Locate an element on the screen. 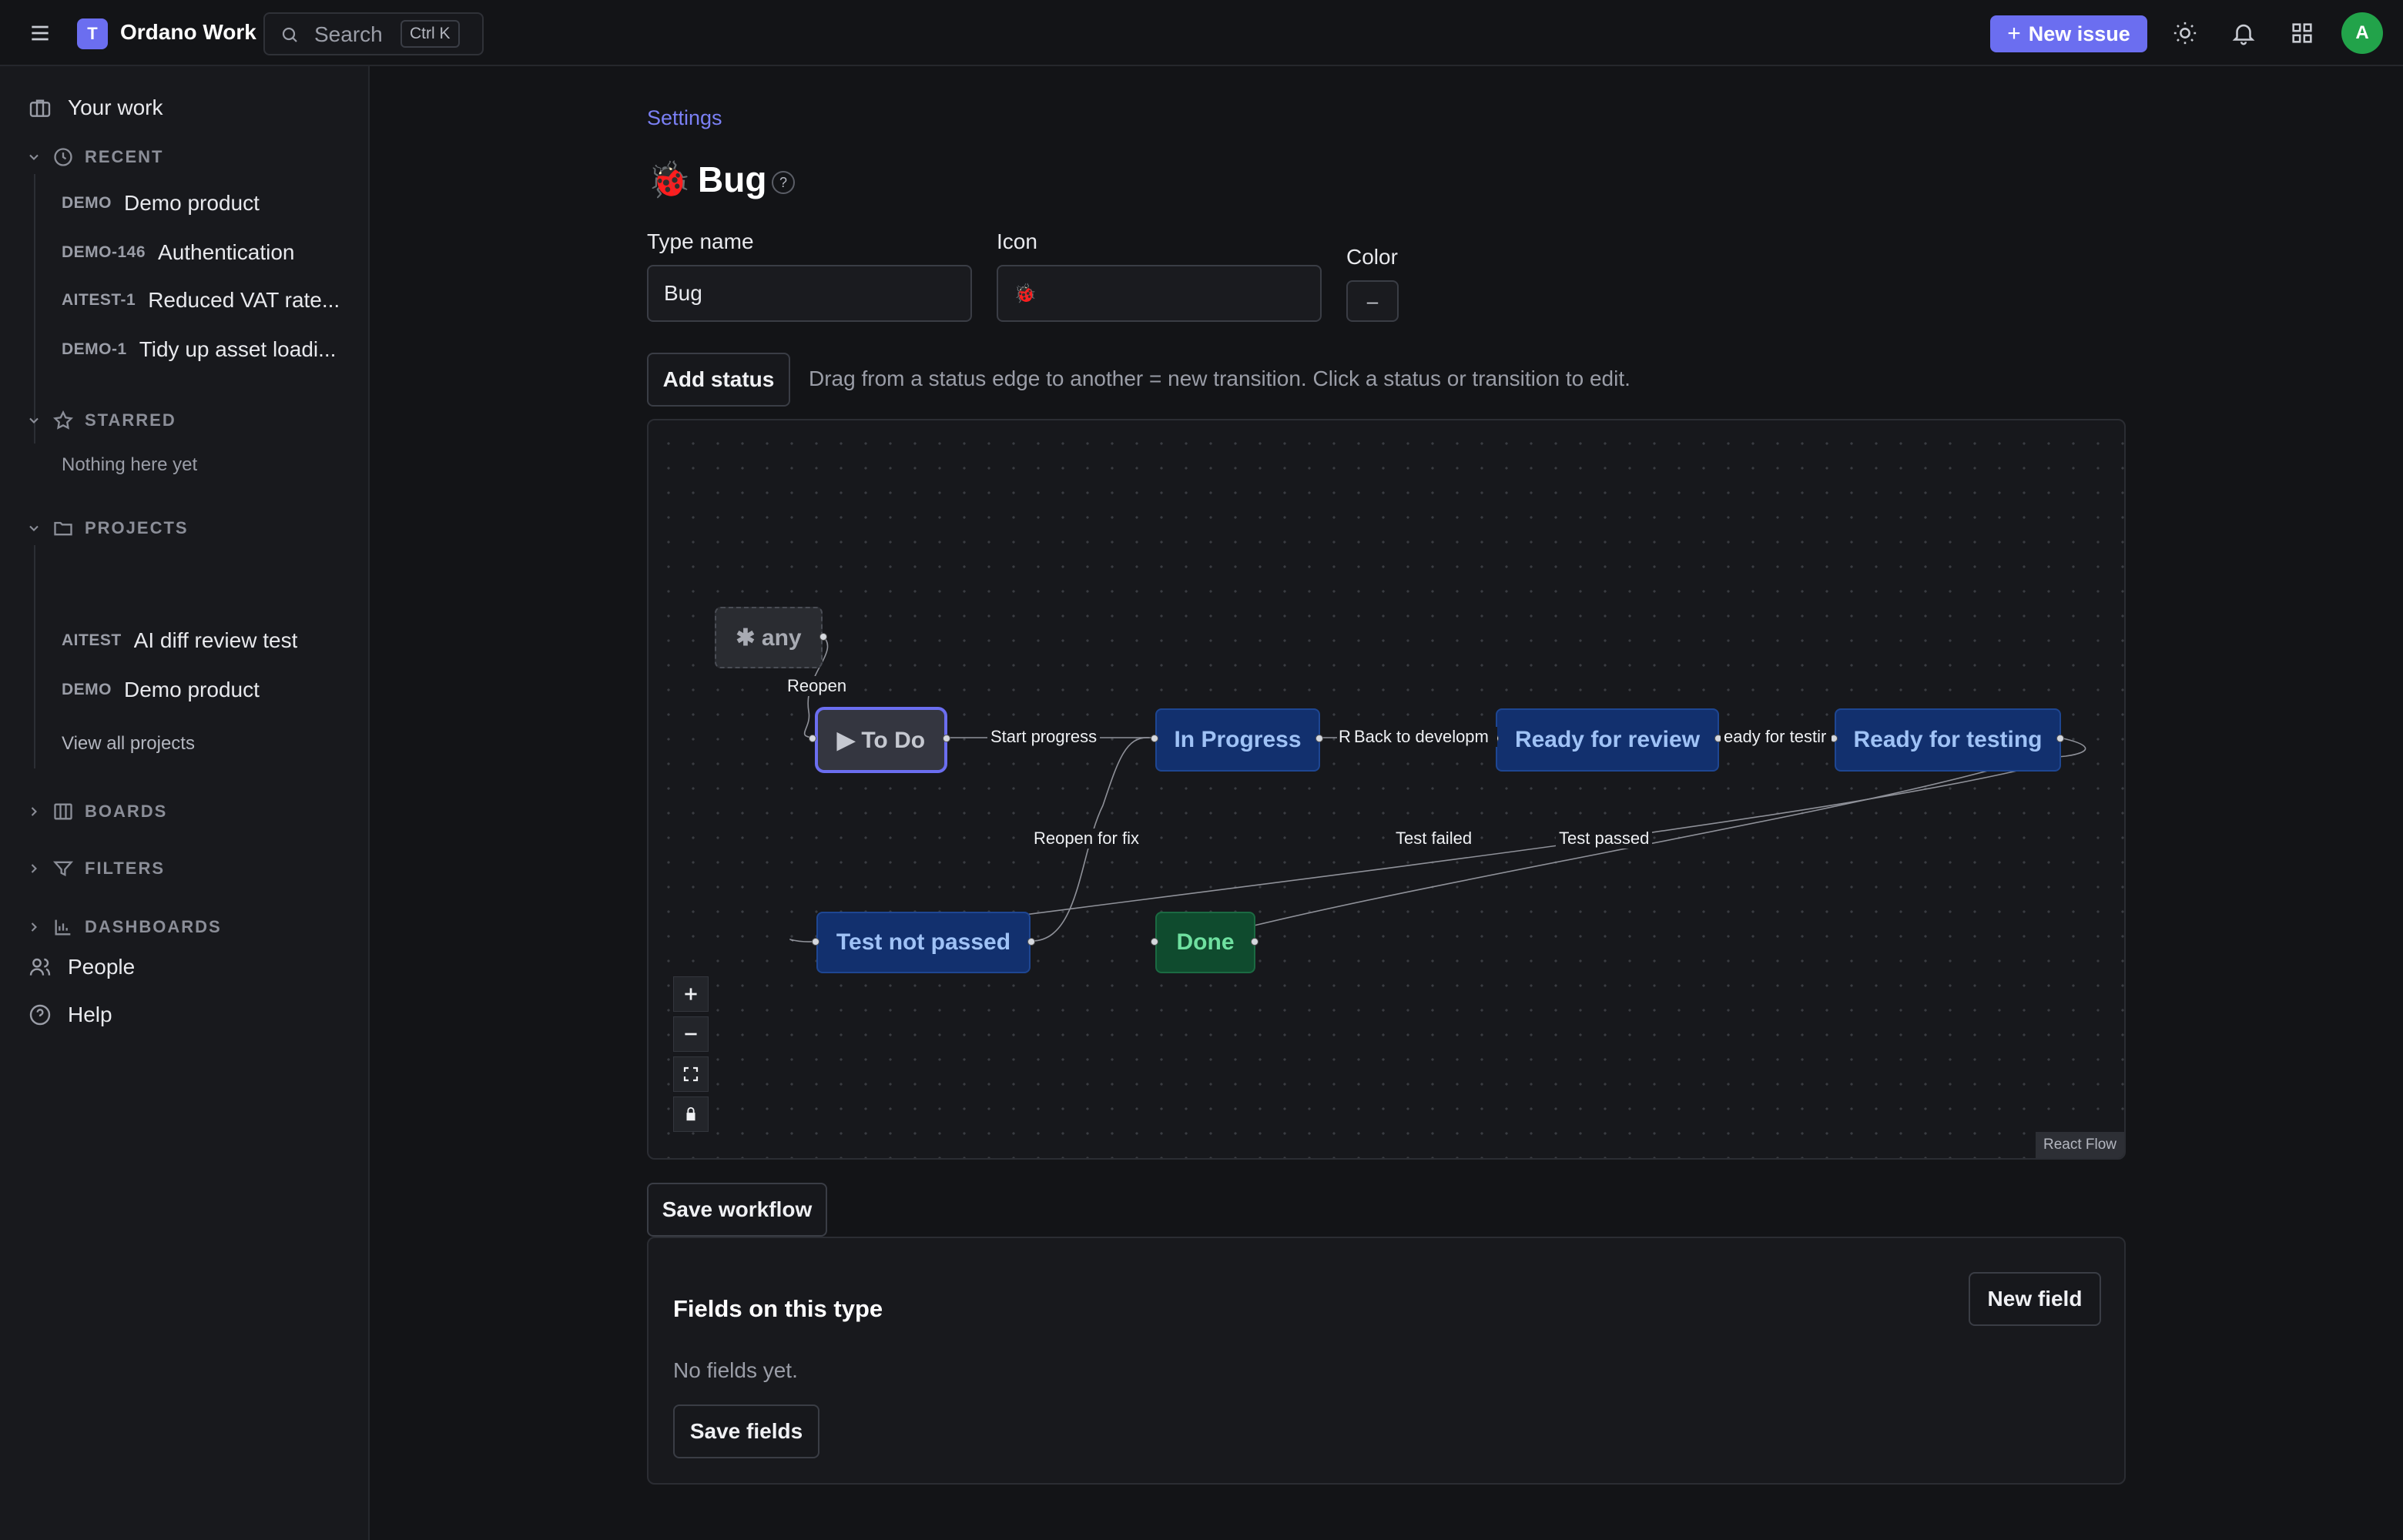 This screenshot has height=1540, width=2403. recent-item: DEMO Demo product is located at coordinates (204, 203).